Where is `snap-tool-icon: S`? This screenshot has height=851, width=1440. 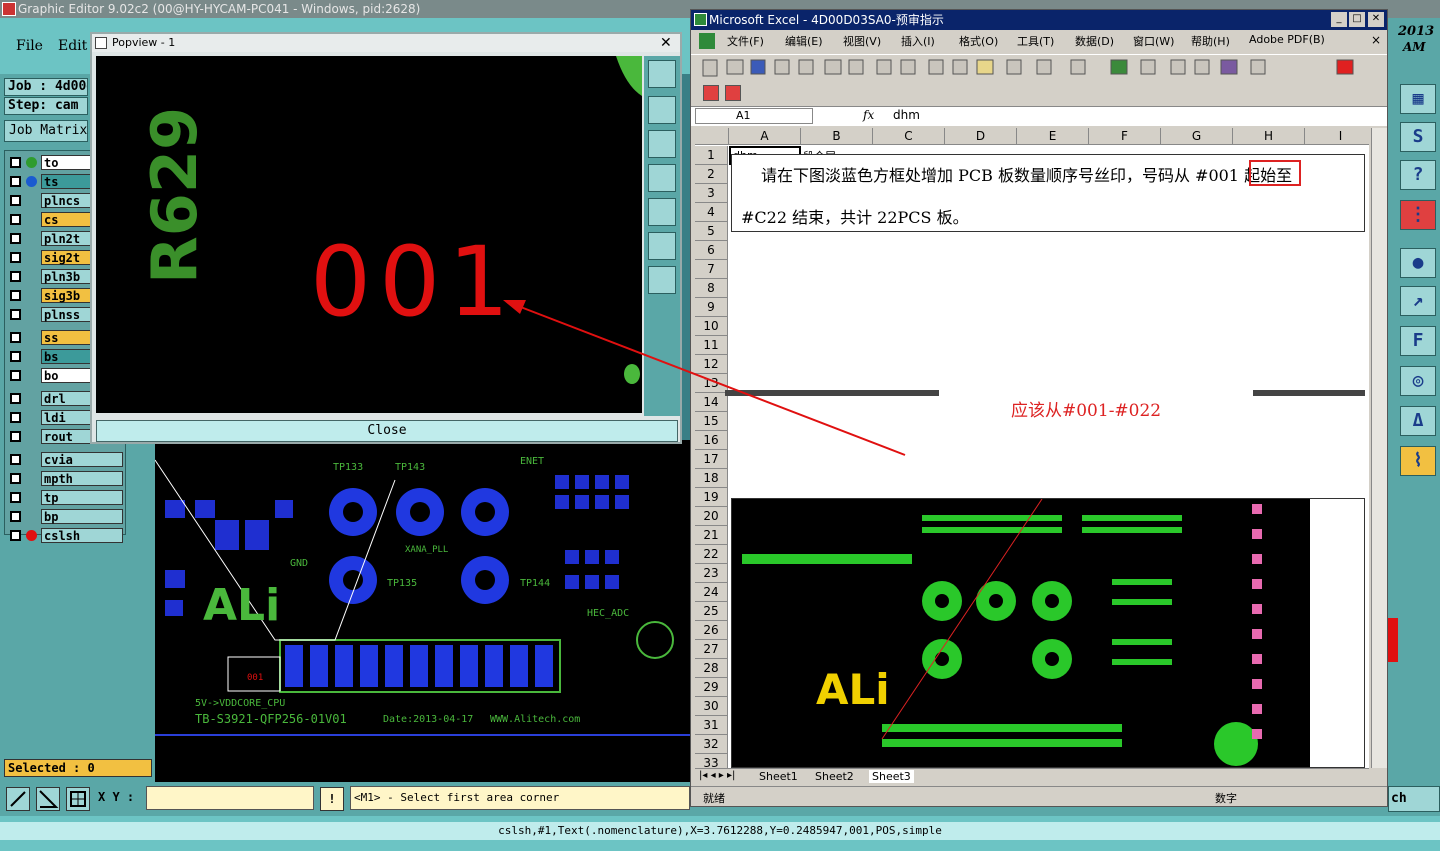
snap-tool-icon: S is located at coordinates (1418, 137).